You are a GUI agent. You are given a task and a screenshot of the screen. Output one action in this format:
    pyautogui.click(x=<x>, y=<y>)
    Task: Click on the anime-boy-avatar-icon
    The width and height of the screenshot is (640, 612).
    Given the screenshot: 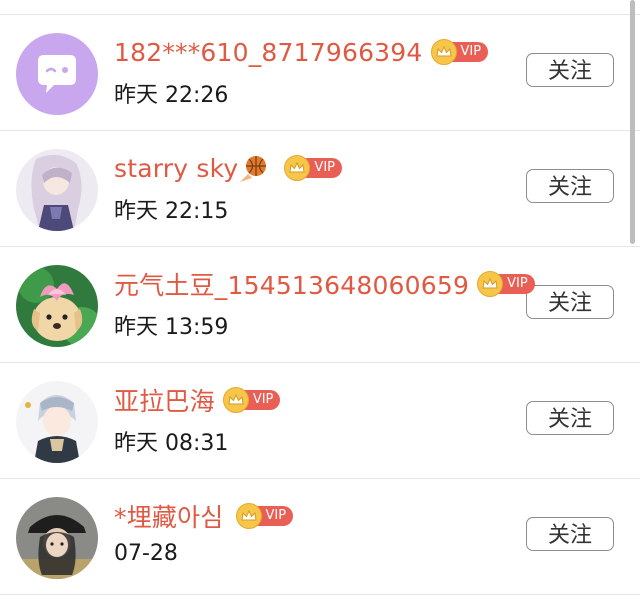 What is the action you would take?
    pyautogui.click(x=57, y=422)
    